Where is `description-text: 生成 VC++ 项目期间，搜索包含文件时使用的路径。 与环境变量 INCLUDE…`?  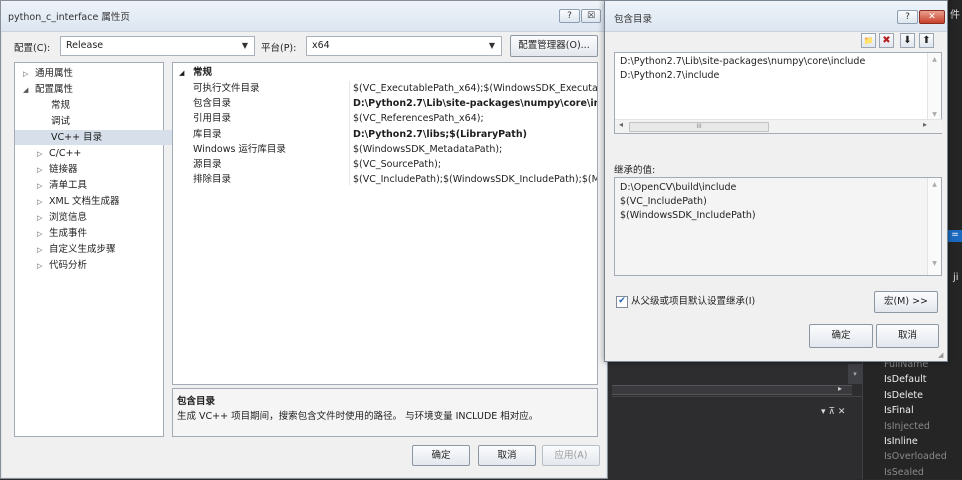
description-text: 生成 VC++ 项目期间，搜索包含文件时使用的路径。 与环境变量 INCLUDE… is located at coordinates (358, 416).